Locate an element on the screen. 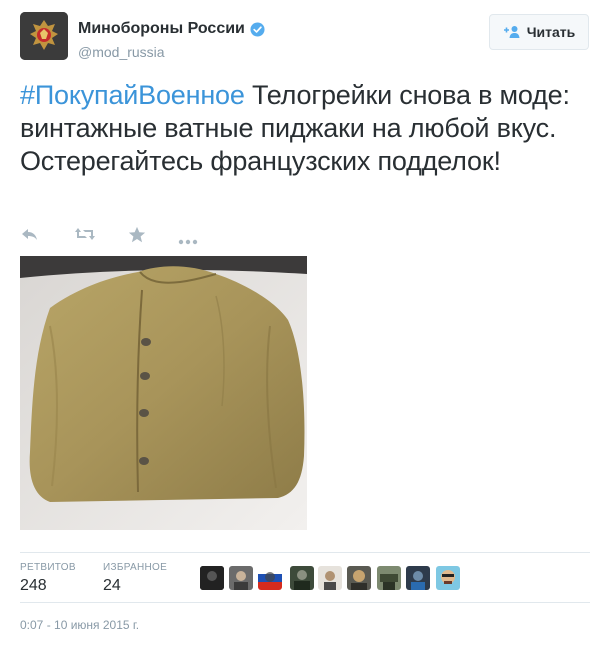 The image size is (600, 659). ministry-emblem-icon is located at coordinates (44, 36).